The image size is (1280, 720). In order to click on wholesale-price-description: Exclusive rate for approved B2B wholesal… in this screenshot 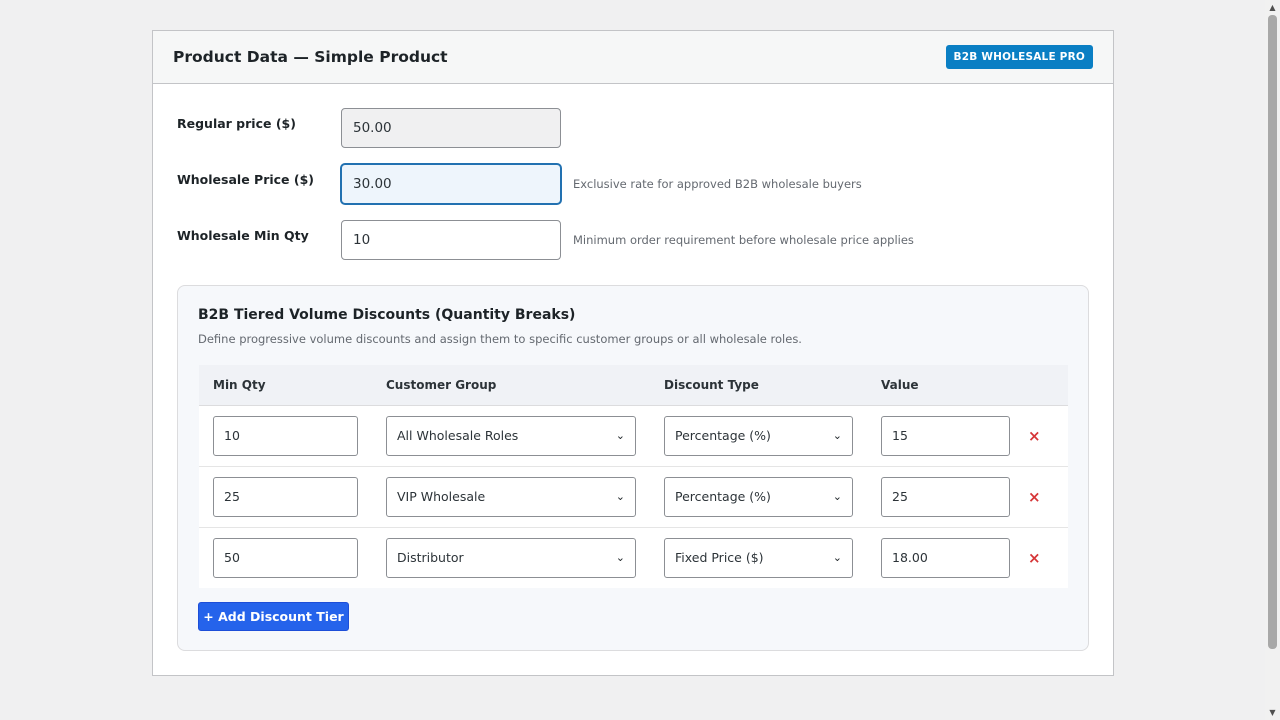, I will do `click(717, 184)`.